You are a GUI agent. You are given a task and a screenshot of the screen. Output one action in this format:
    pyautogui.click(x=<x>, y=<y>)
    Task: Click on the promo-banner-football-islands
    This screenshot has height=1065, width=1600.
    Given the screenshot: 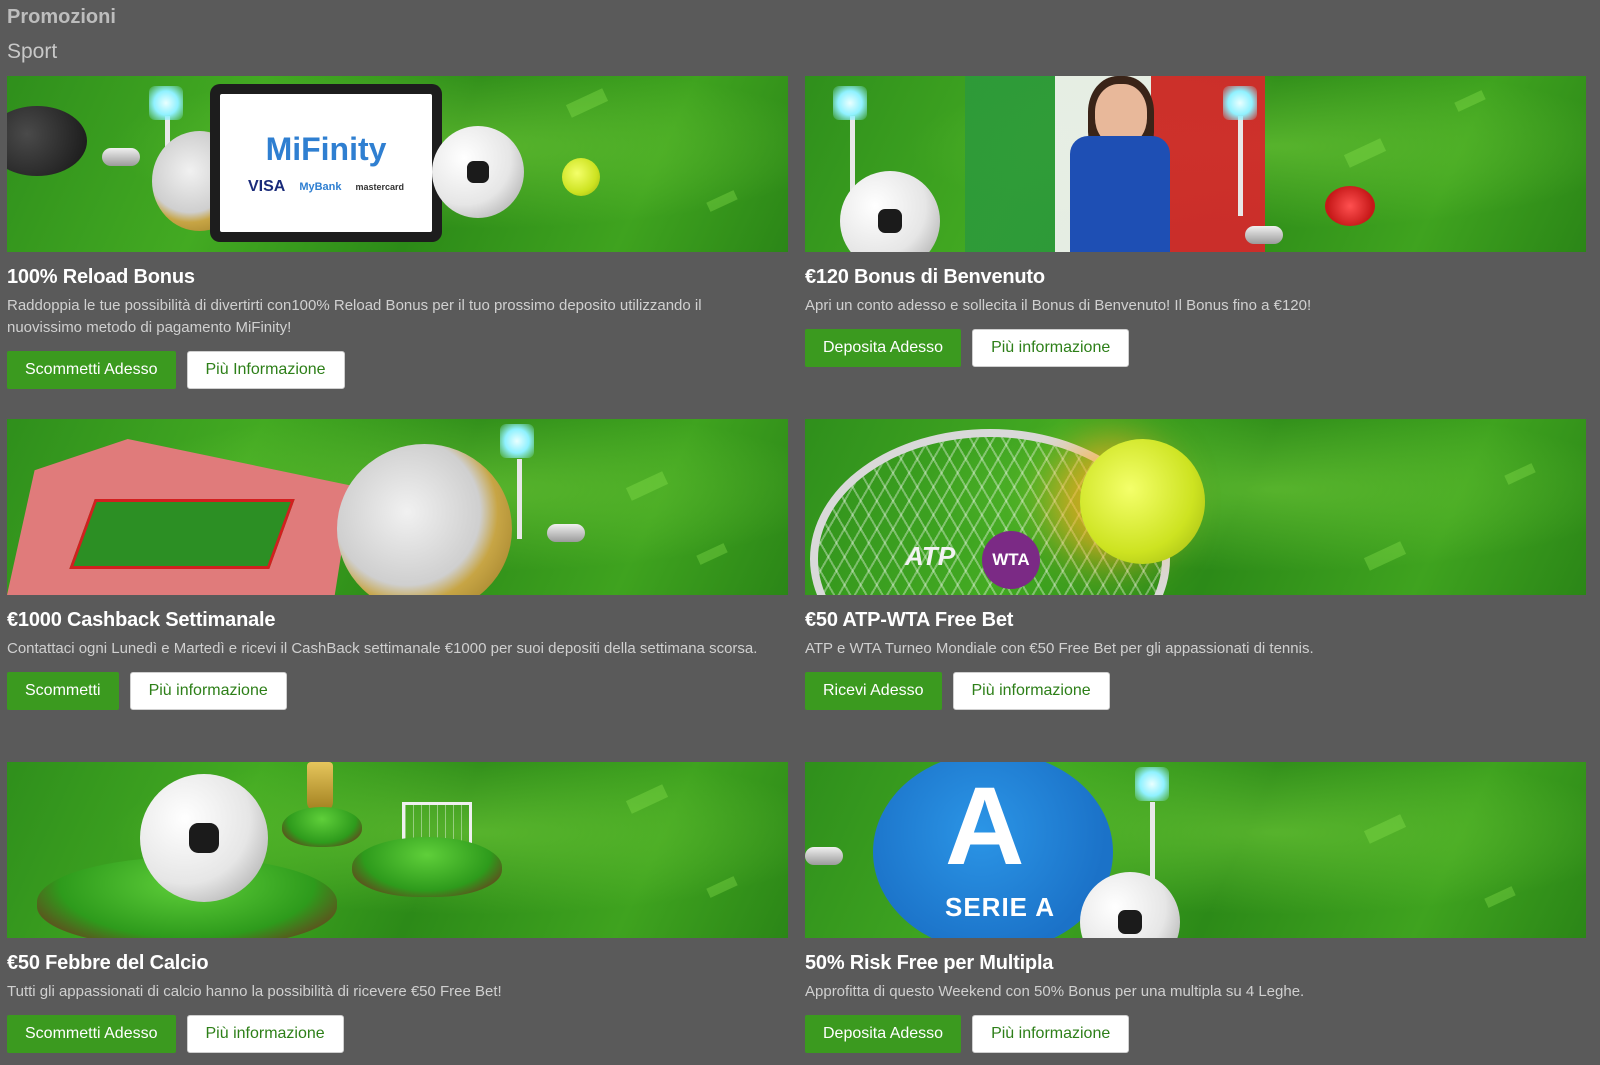 What is the action you would take?
    pyautogui.click(x=397, y=850)
    